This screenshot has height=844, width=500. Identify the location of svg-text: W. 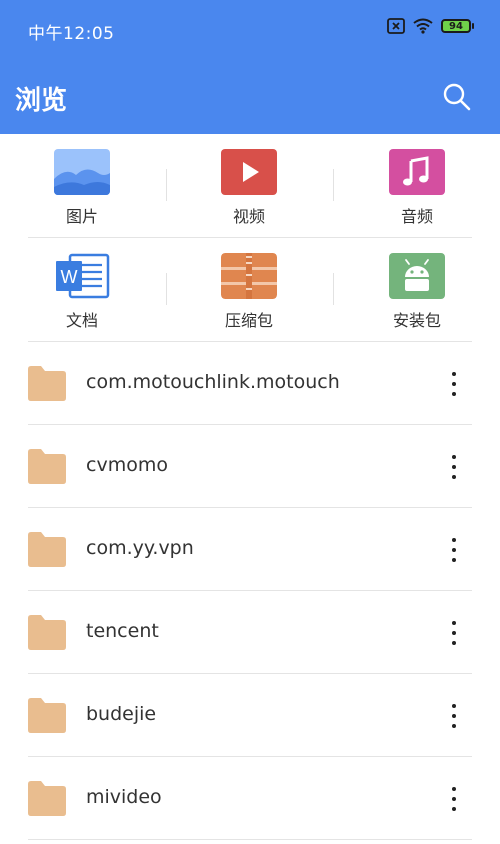
(69, 277).